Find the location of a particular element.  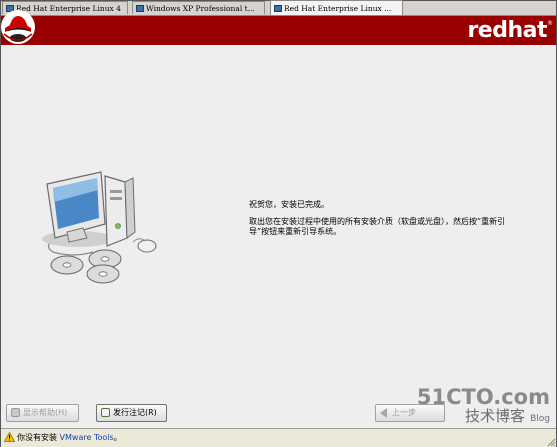

warning-icon is located at coordinates (9, 437).